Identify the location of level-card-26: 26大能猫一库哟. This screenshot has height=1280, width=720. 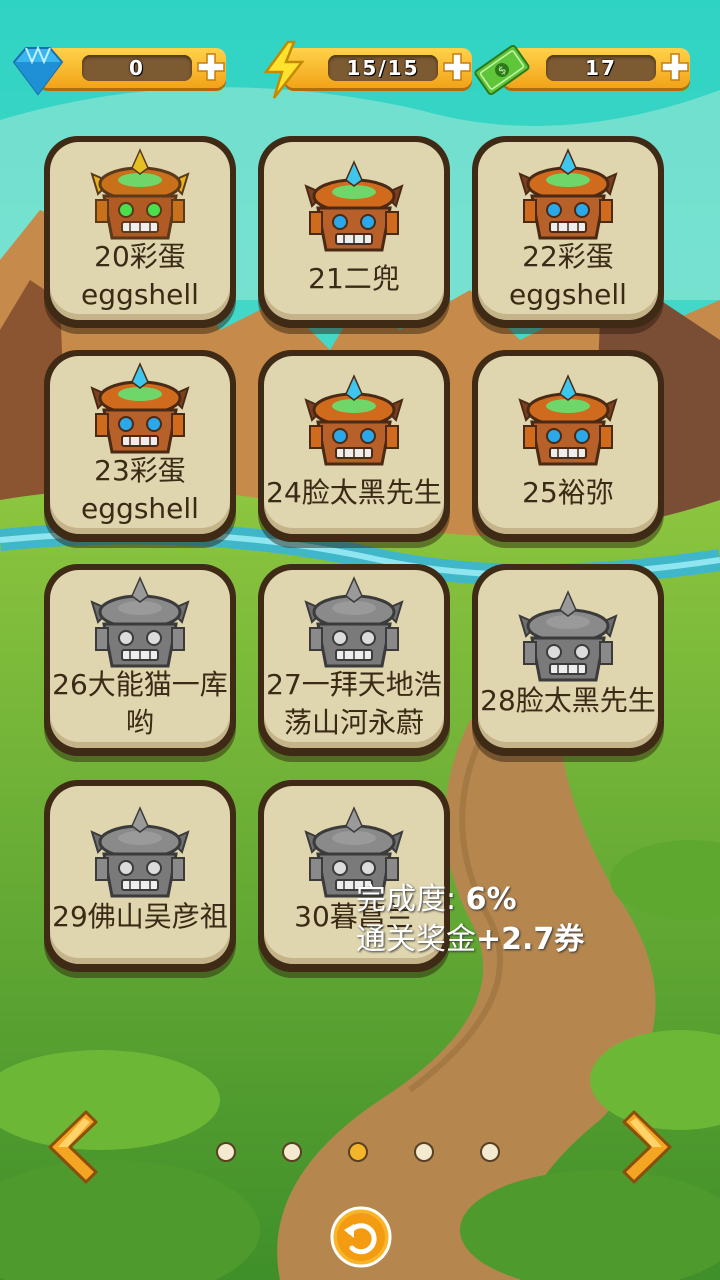
(140, 660).